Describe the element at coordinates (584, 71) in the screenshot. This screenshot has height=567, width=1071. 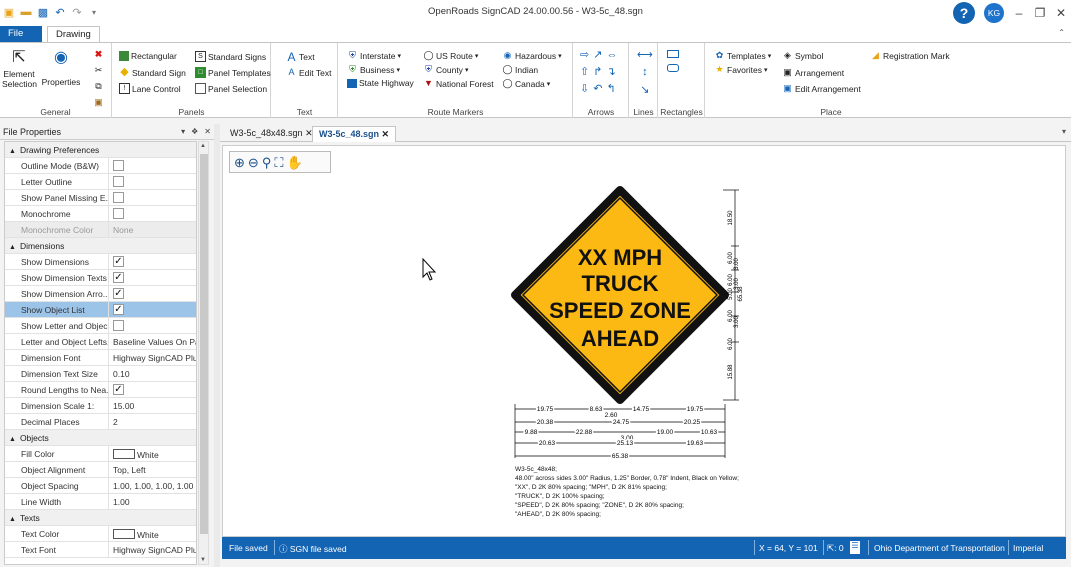
I see `arrow-up-icon: ⇧` at that location.